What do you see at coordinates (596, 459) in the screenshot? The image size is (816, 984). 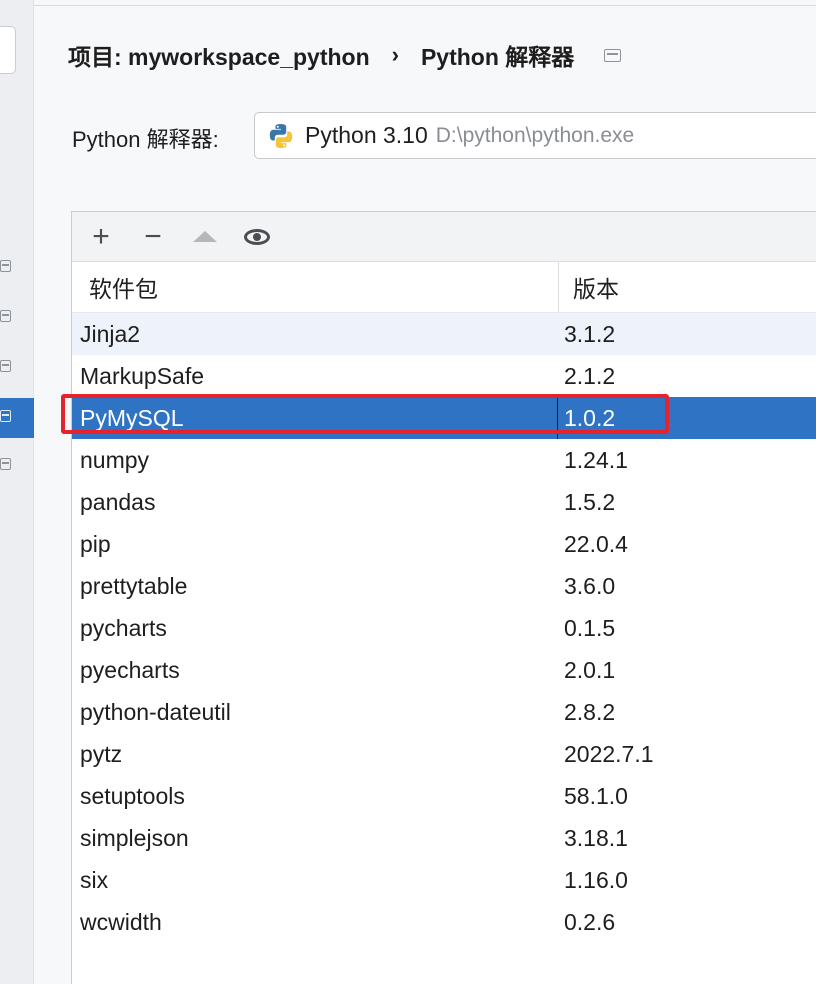 I see `package-version: 1.24.1` at bounding box center [596, 459].